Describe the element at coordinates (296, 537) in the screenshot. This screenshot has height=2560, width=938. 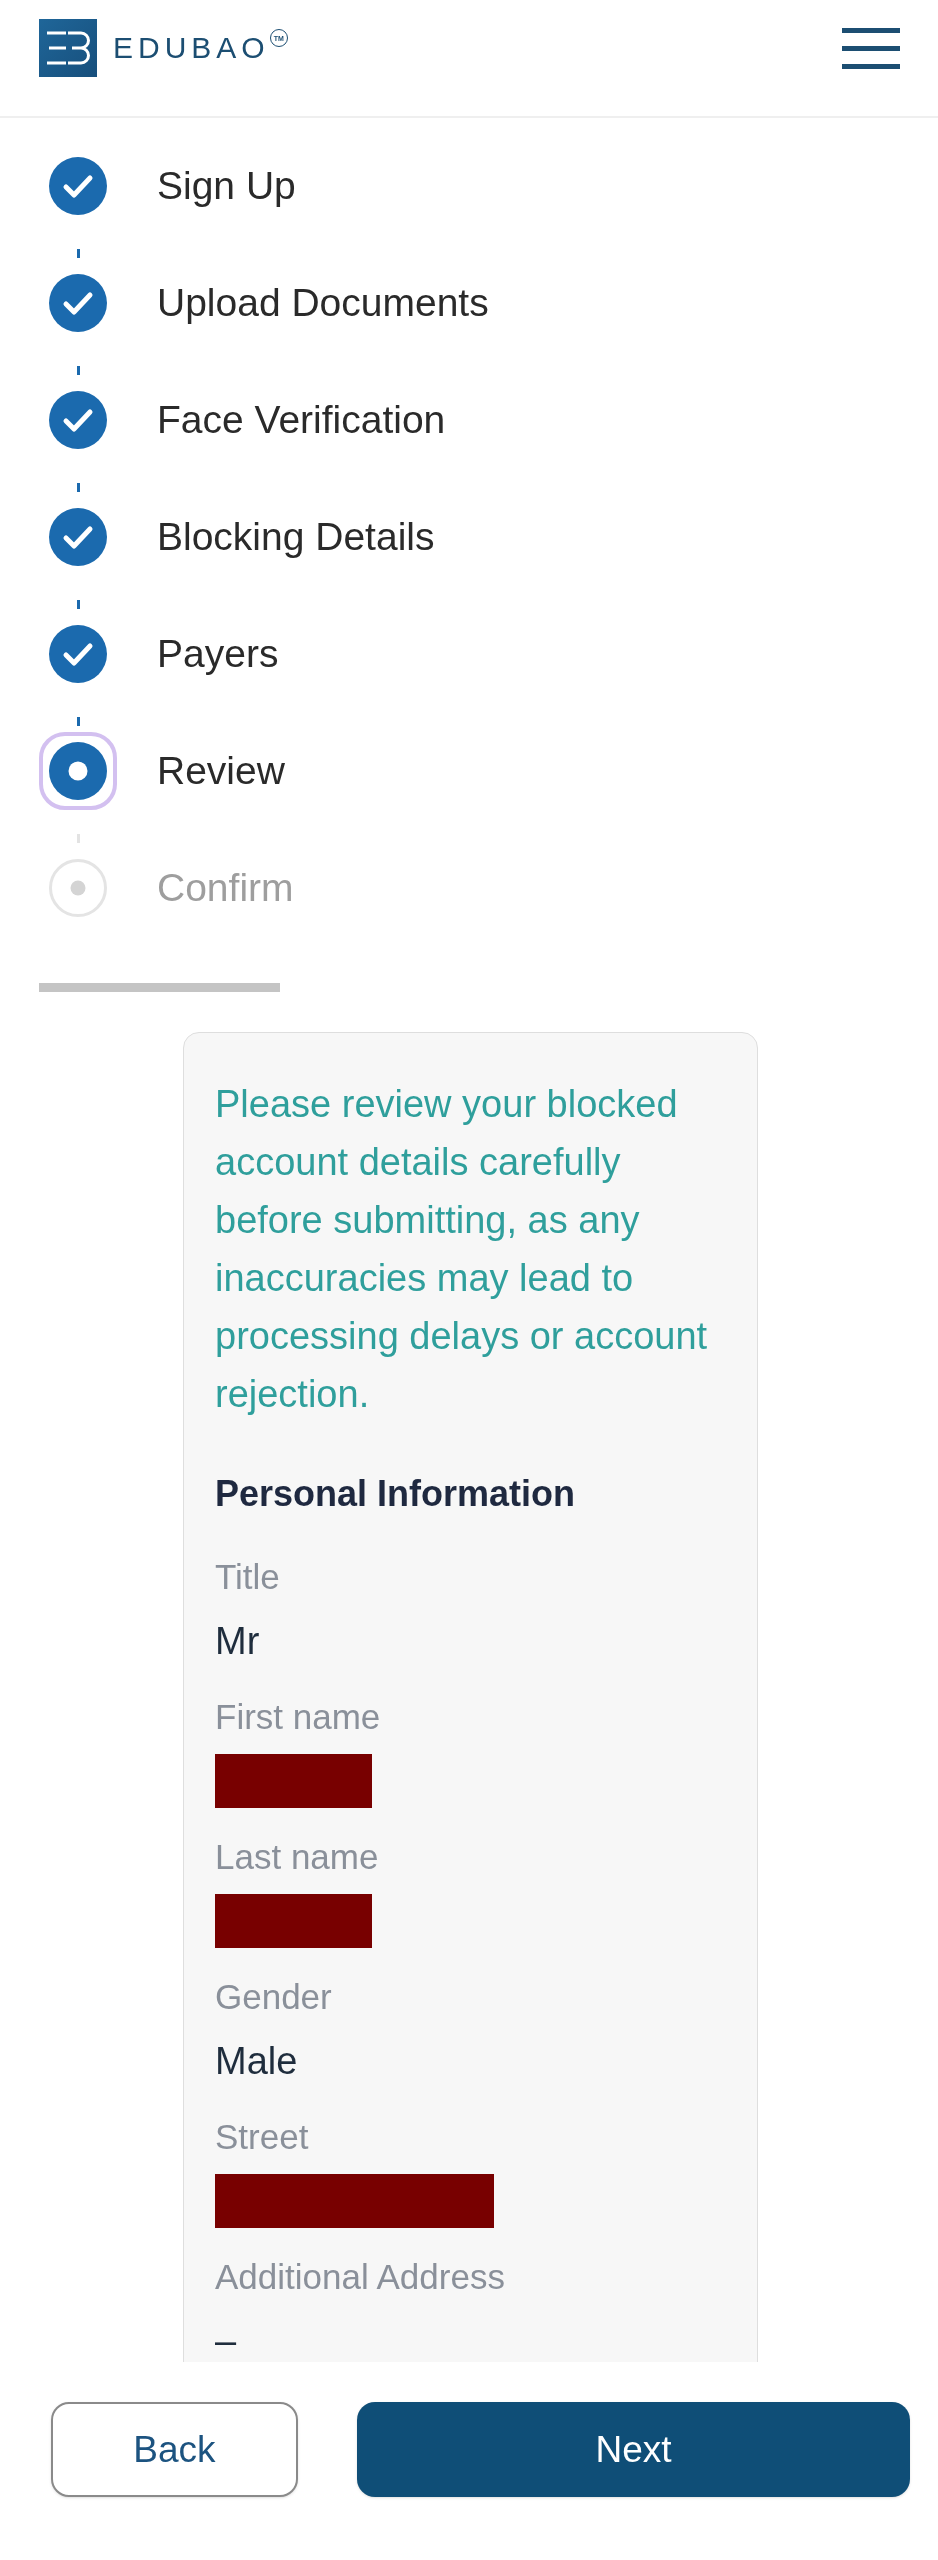
I see `step-label: Blocking Details` at that location.